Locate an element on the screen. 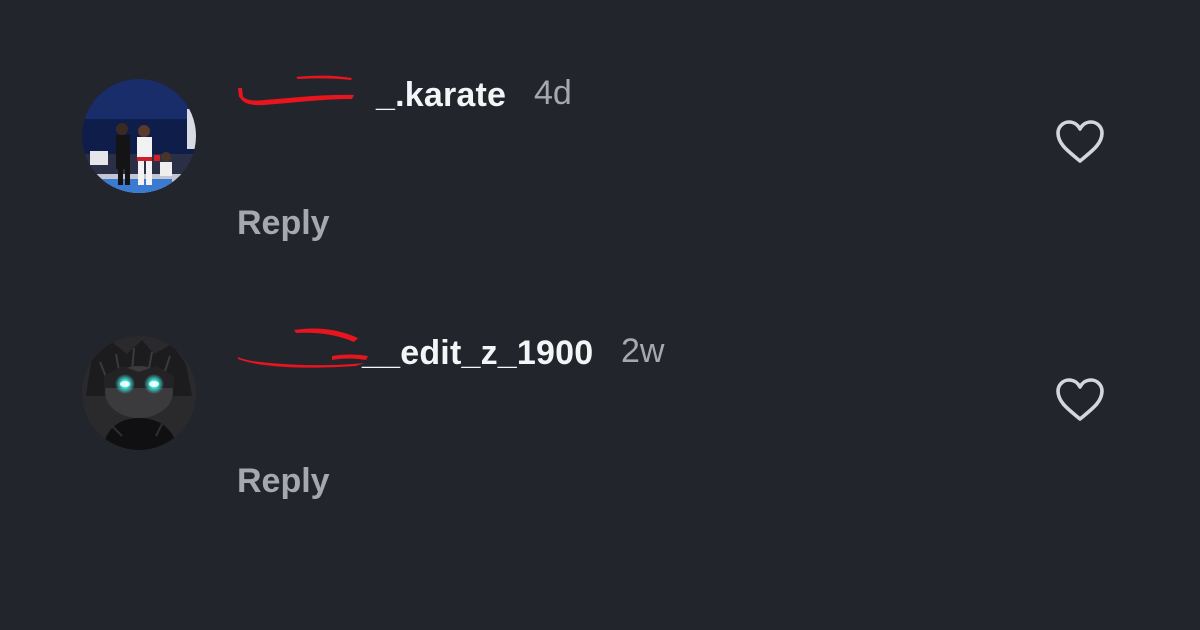 The width and height of the screenshot is (1200, 630). comment-username: _.karate is located at coordinates (441, 95).